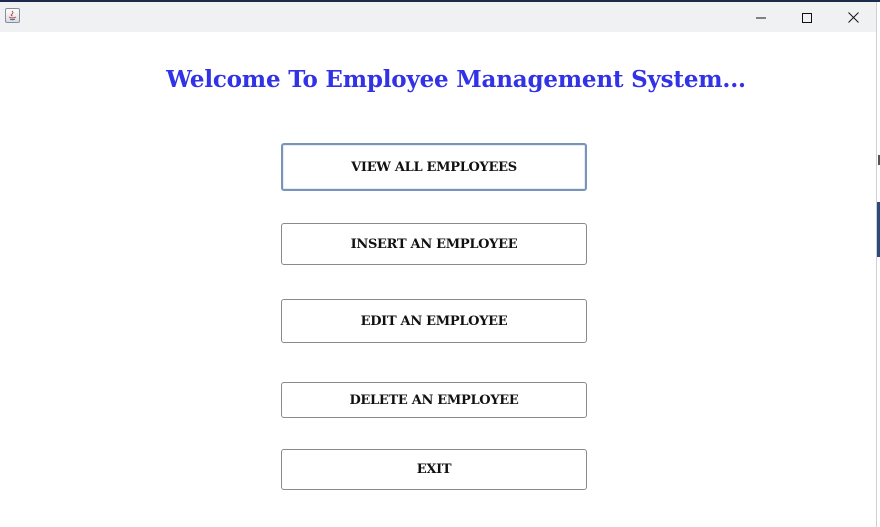 The image size is (880, 527). What do you see at coordinates (434, 400) in the screenshot?
I see `delete-employee-button: DELETE AN EMPLOYEE` at bounding box center [434, 400].